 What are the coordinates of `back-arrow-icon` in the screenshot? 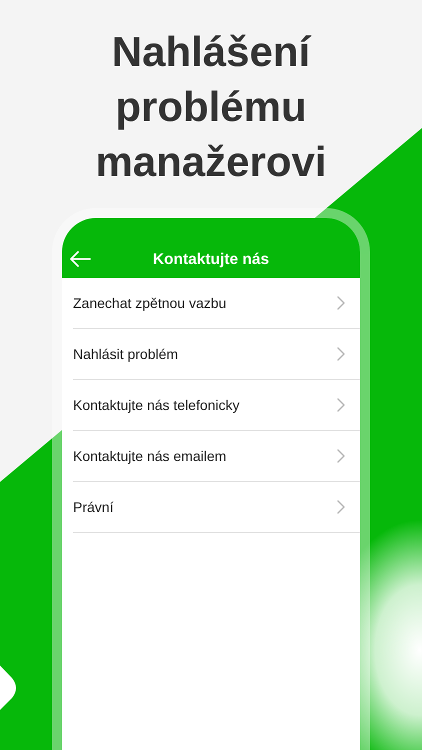 It's located at (80, 259).